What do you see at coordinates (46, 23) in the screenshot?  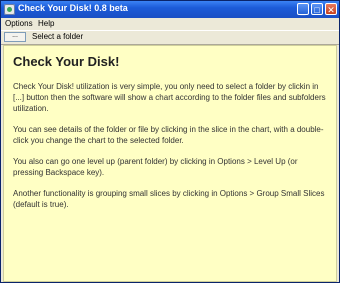 I see `menu-help: Help` at bounding box center [46, 23].